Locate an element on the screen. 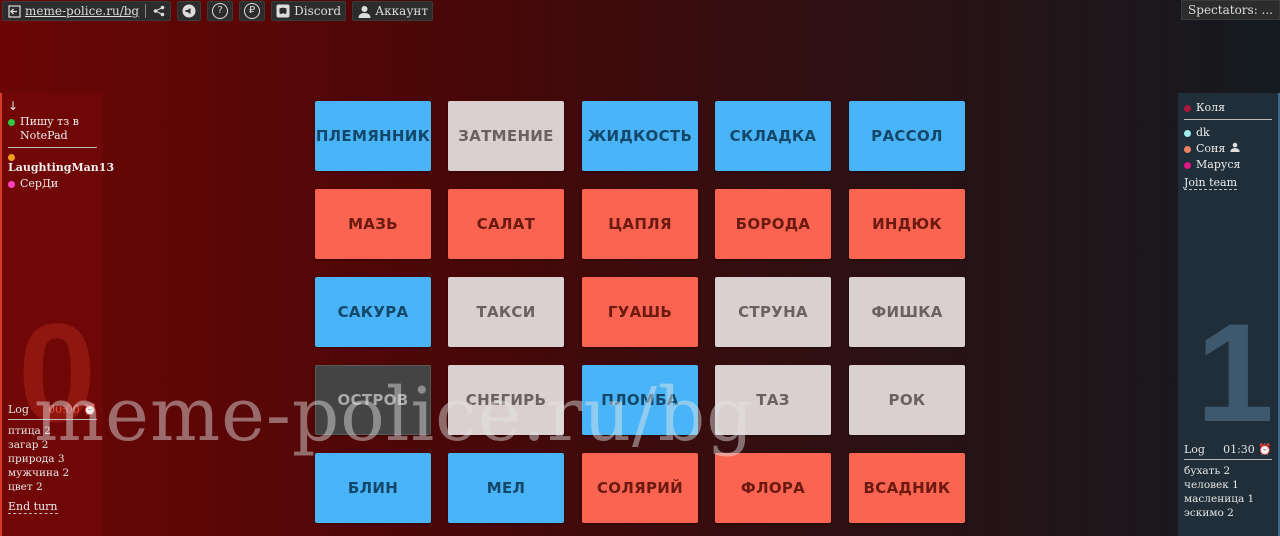 The image size is (1280, 536). player-name: СерДи is located at coordinates (39, 183).